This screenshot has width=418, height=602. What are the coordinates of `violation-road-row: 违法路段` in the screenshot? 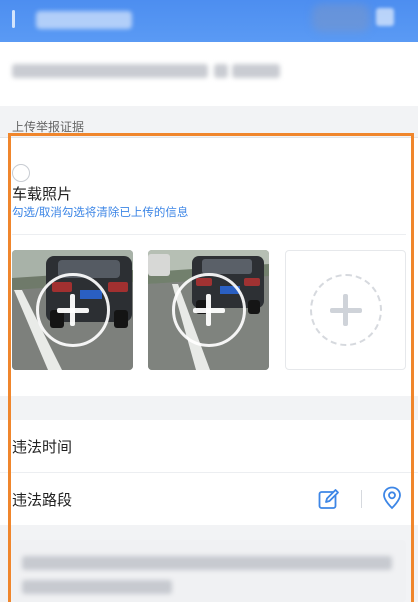 It's located at (209, 499).